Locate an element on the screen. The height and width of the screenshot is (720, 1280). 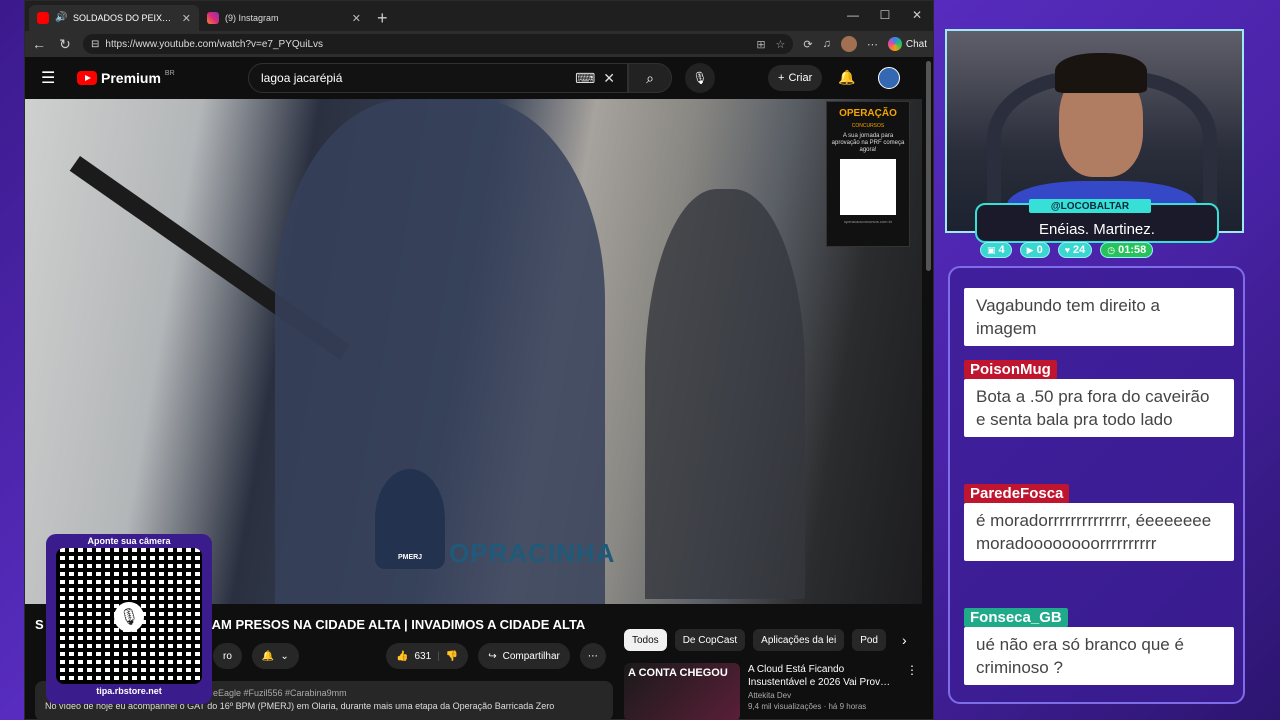
chat-message: Vagabundo tem direito a imagem is located at coordinates (1099, 317).